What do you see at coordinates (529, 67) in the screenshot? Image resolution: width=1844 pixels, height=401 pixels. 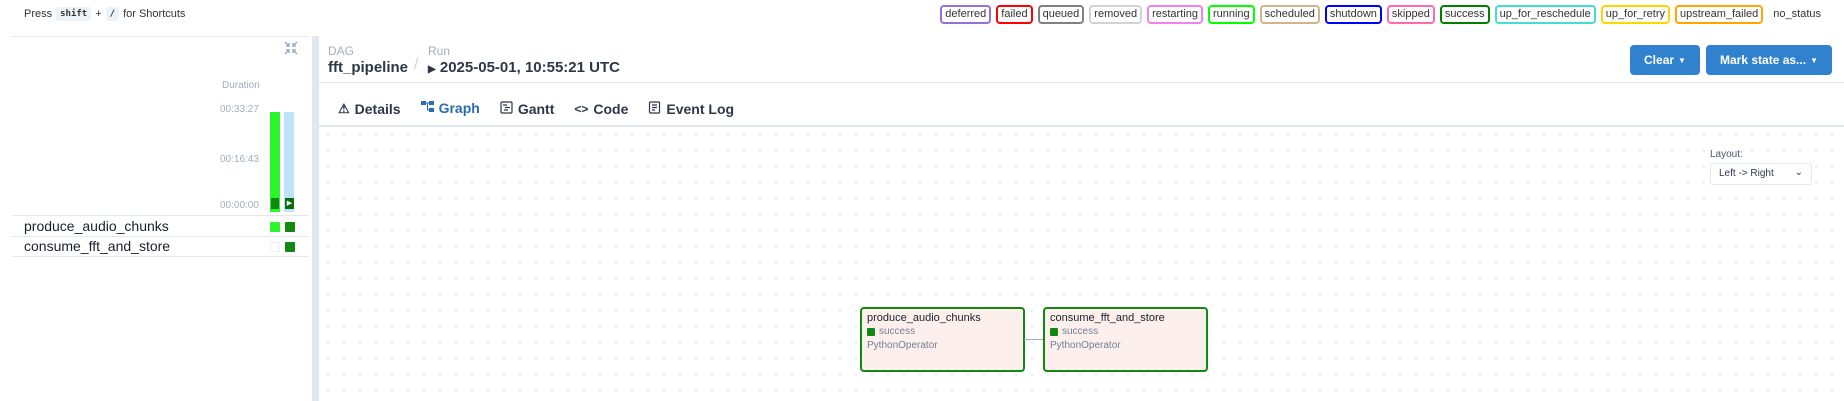 I see `run-id: 2025-05-01, 10:55:21 UTC` at bounding box center [529, 67].